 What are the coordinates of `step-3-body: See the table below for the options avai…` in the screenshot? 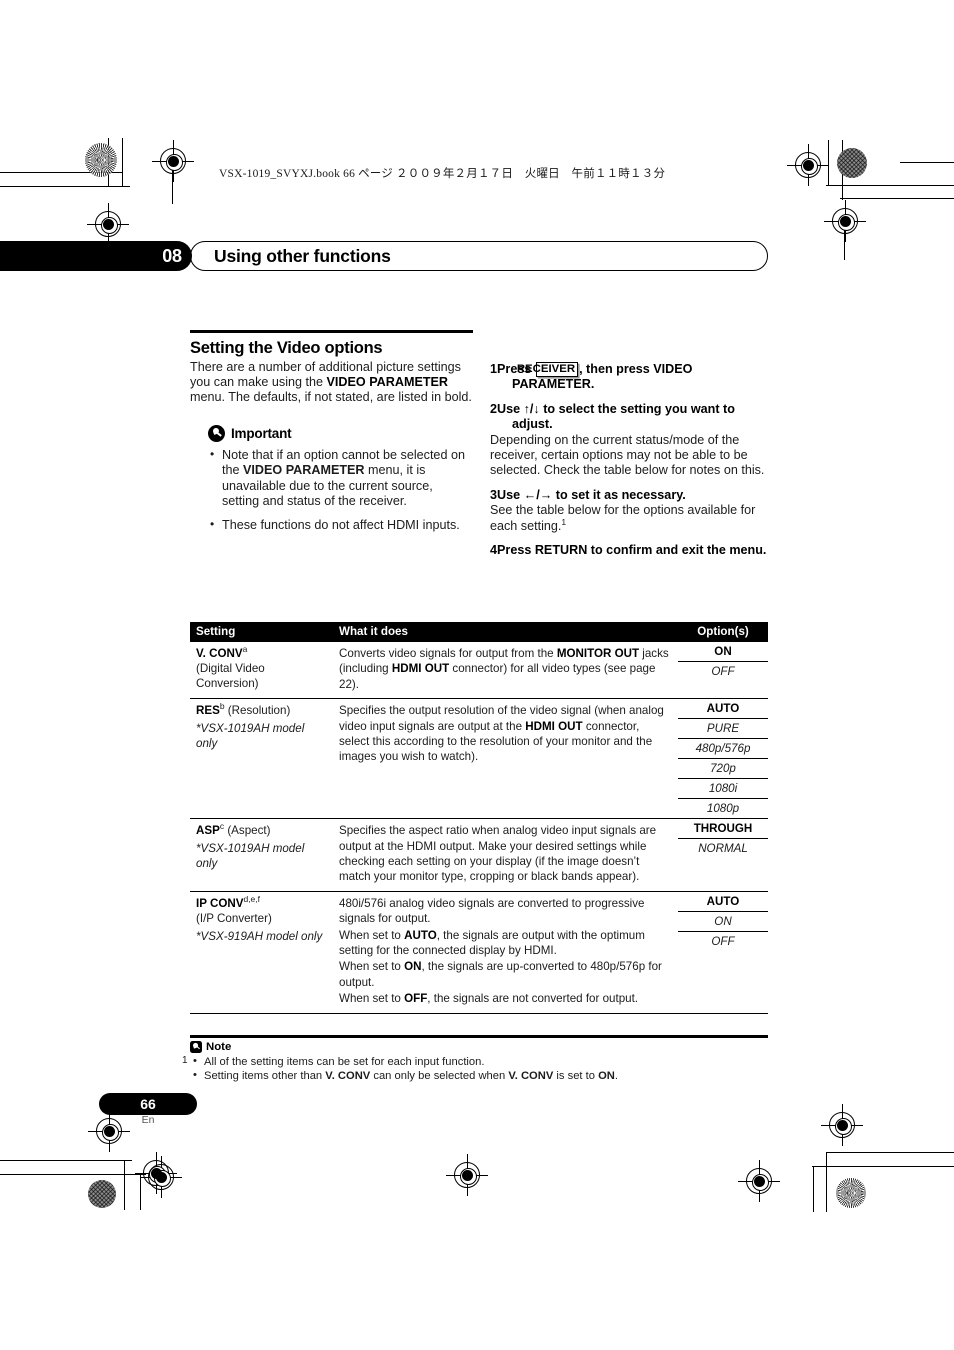 It's located at (631, 518).